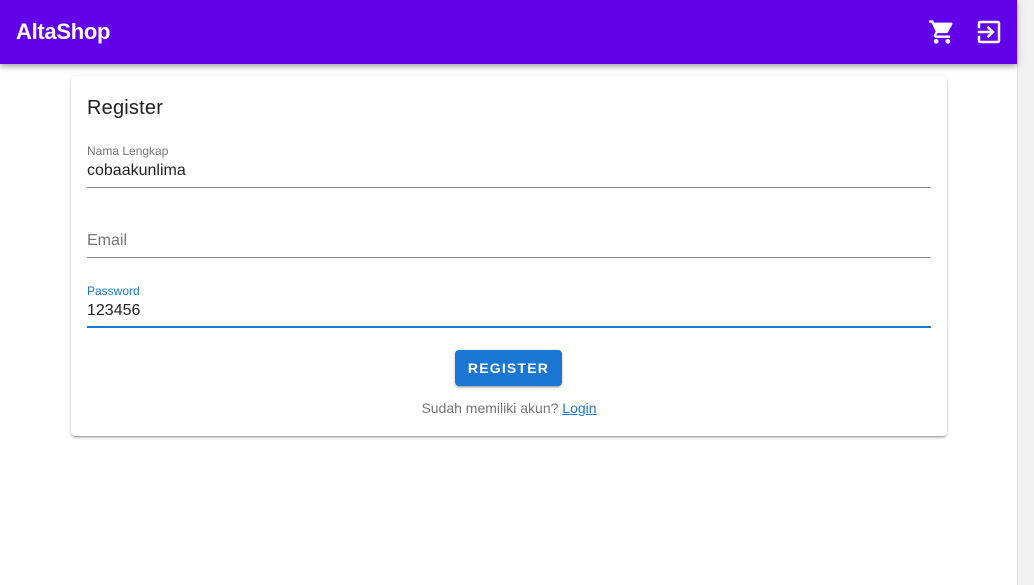 This screenshot has width=1034, height=585. Describe the element at coordinates (509, 305) in the screenshot. I see `password-field: Password 123456` at that location.